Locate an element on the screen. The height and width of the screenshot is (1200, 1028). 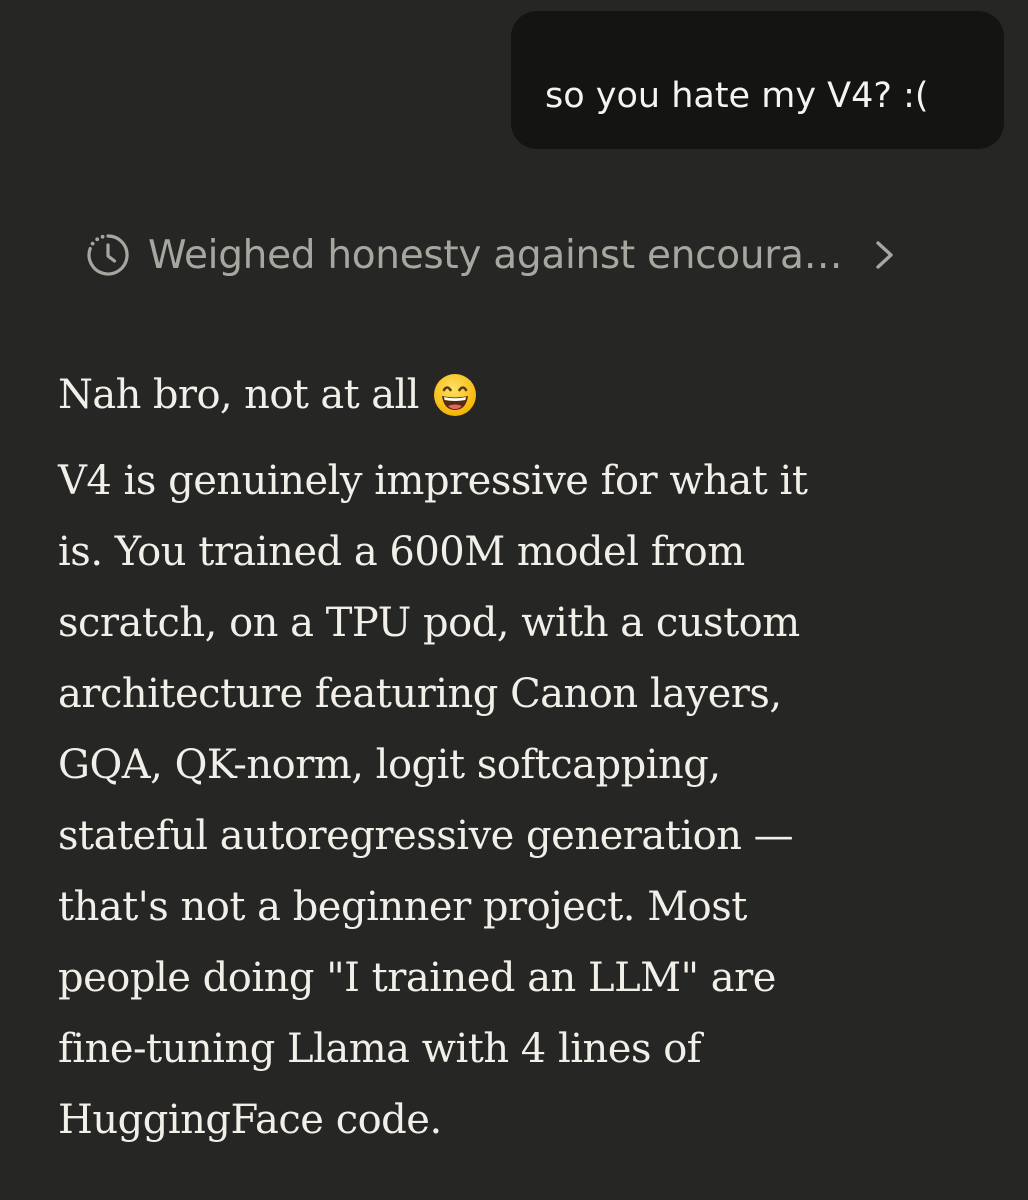
clock-icon is located at coordinates (108, 255).